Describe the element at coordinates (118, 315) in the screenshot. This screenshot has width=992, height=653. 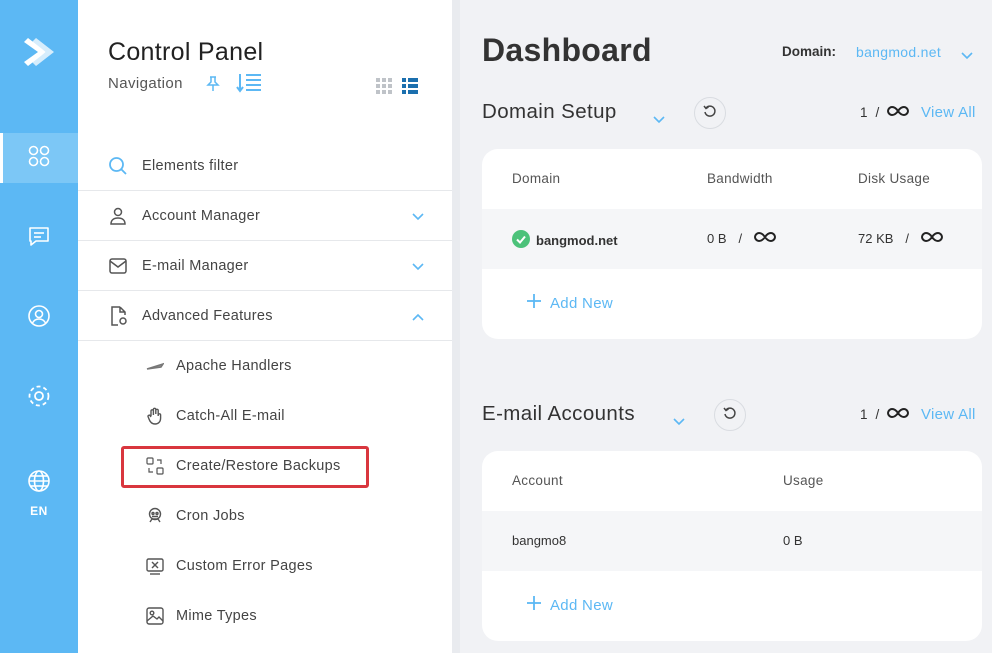
I see `file-gear-icon` at that location.